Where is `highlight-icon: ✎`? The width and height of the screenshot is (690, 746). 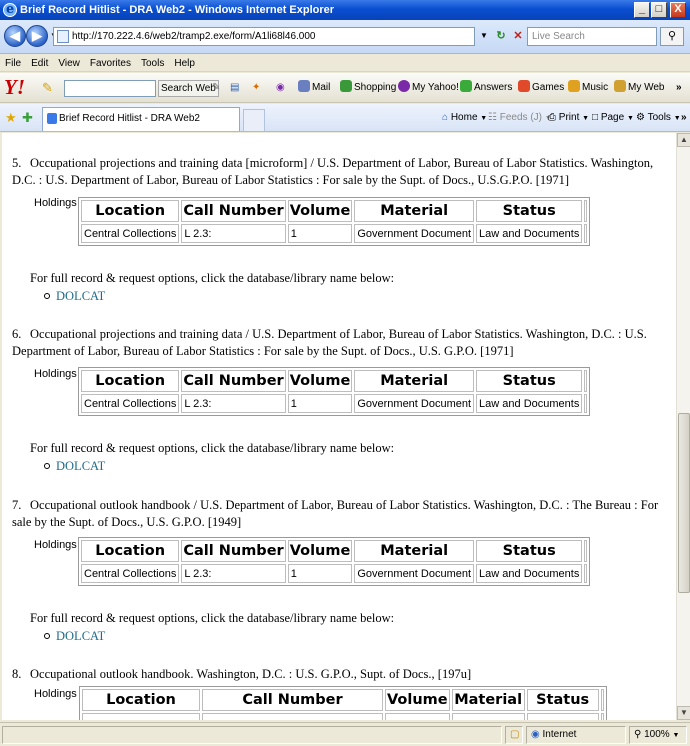 highlight-icon: ✎ is located at coordinates (216, 88).